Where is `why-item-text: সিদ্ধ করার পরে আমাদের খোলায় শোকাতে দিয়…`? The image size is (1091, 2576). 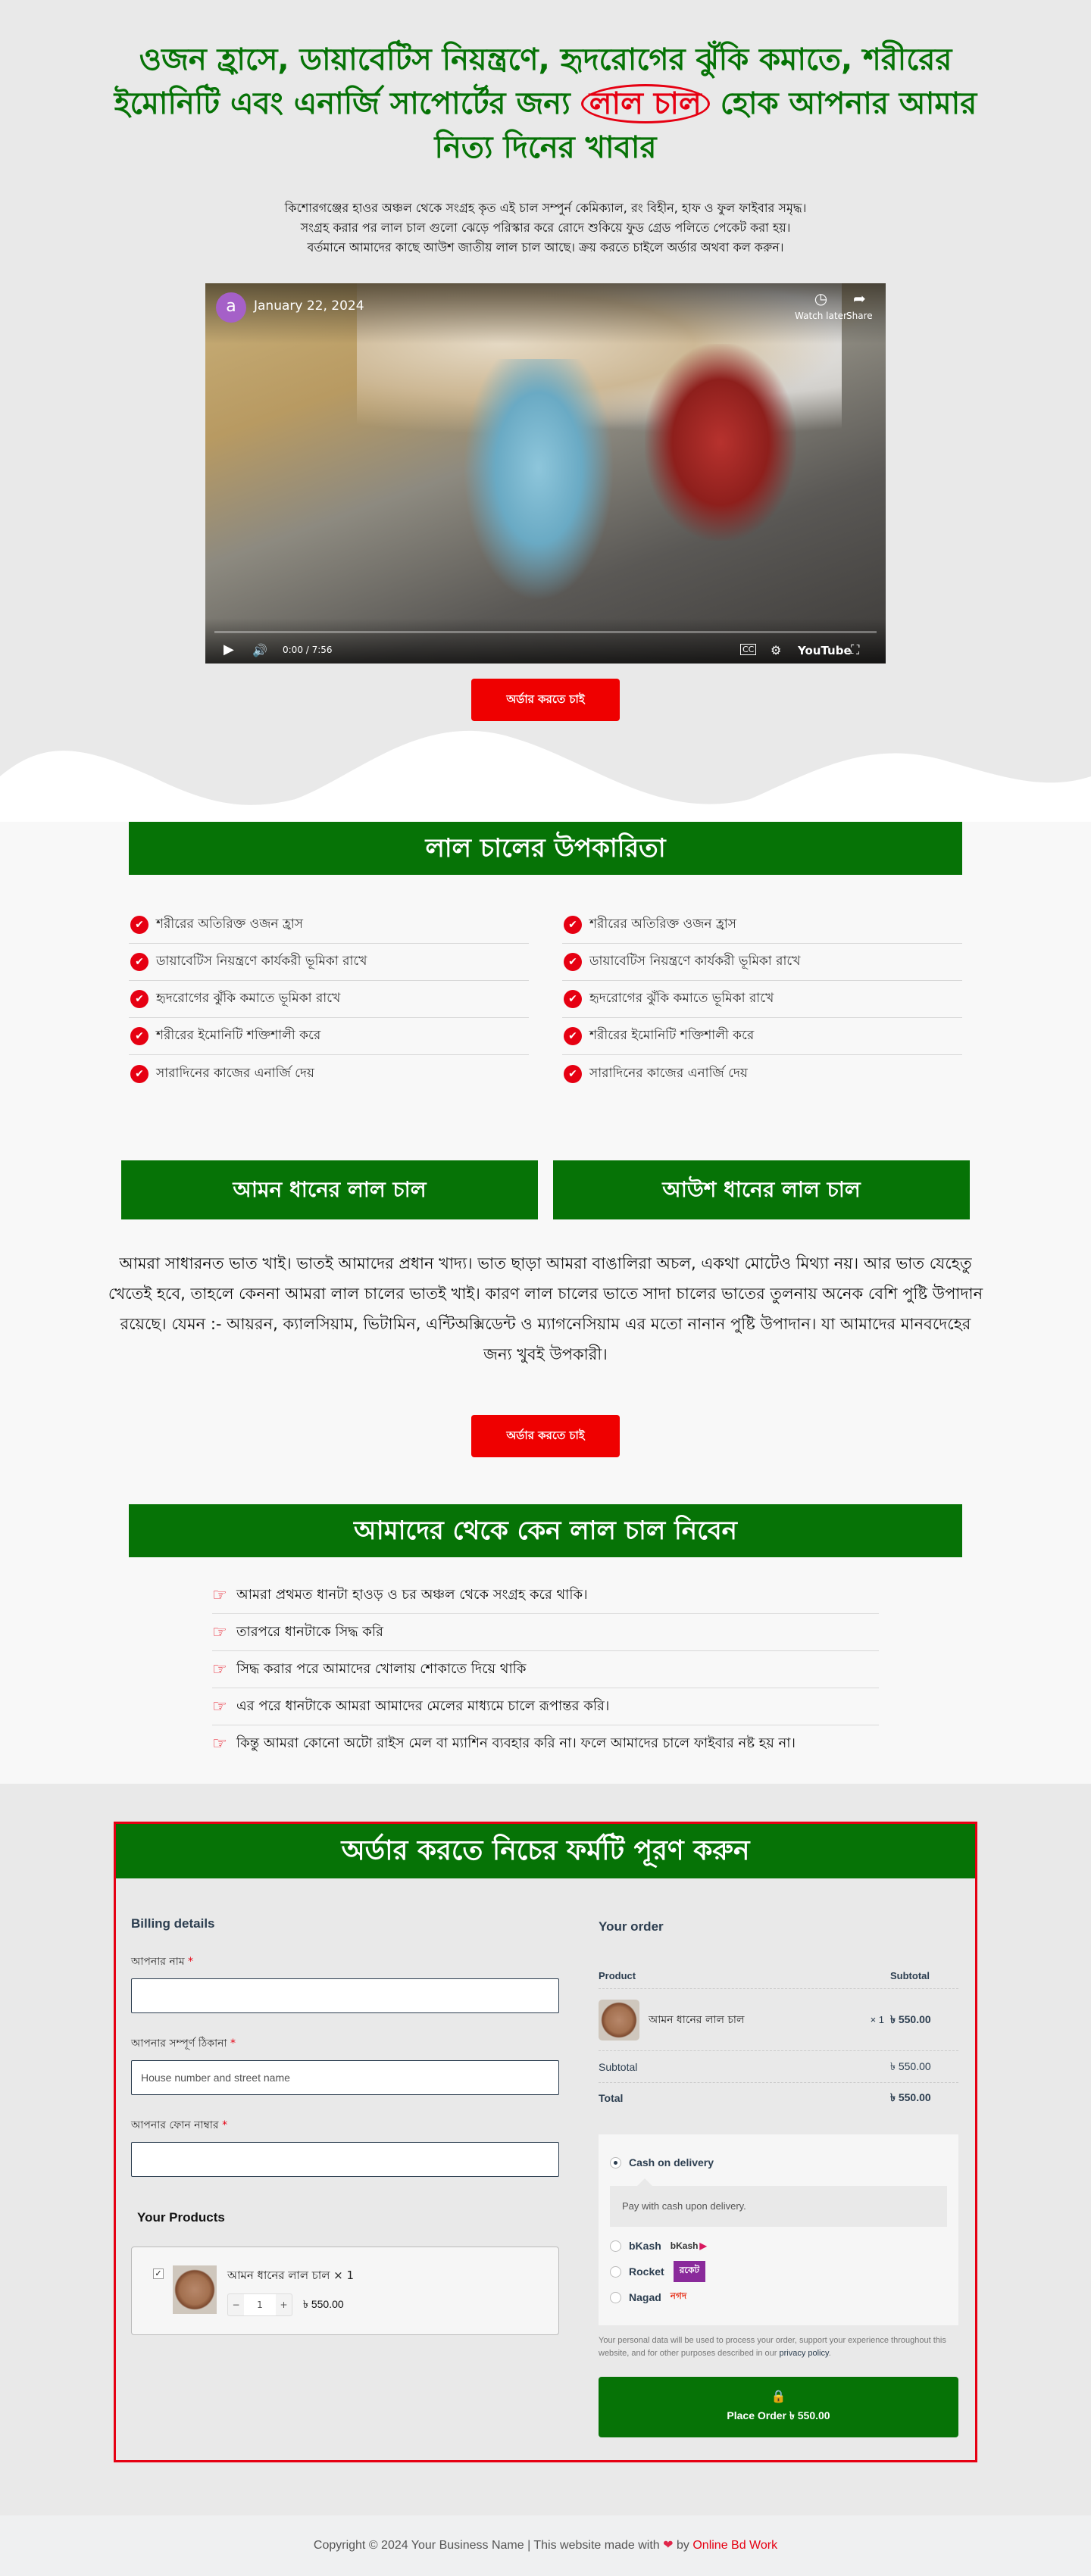 why-item-text: সিদ্ধ করার পরে আমাদের খোলায় শোকাতে দিয়… is located at coordinates (381, 1669).